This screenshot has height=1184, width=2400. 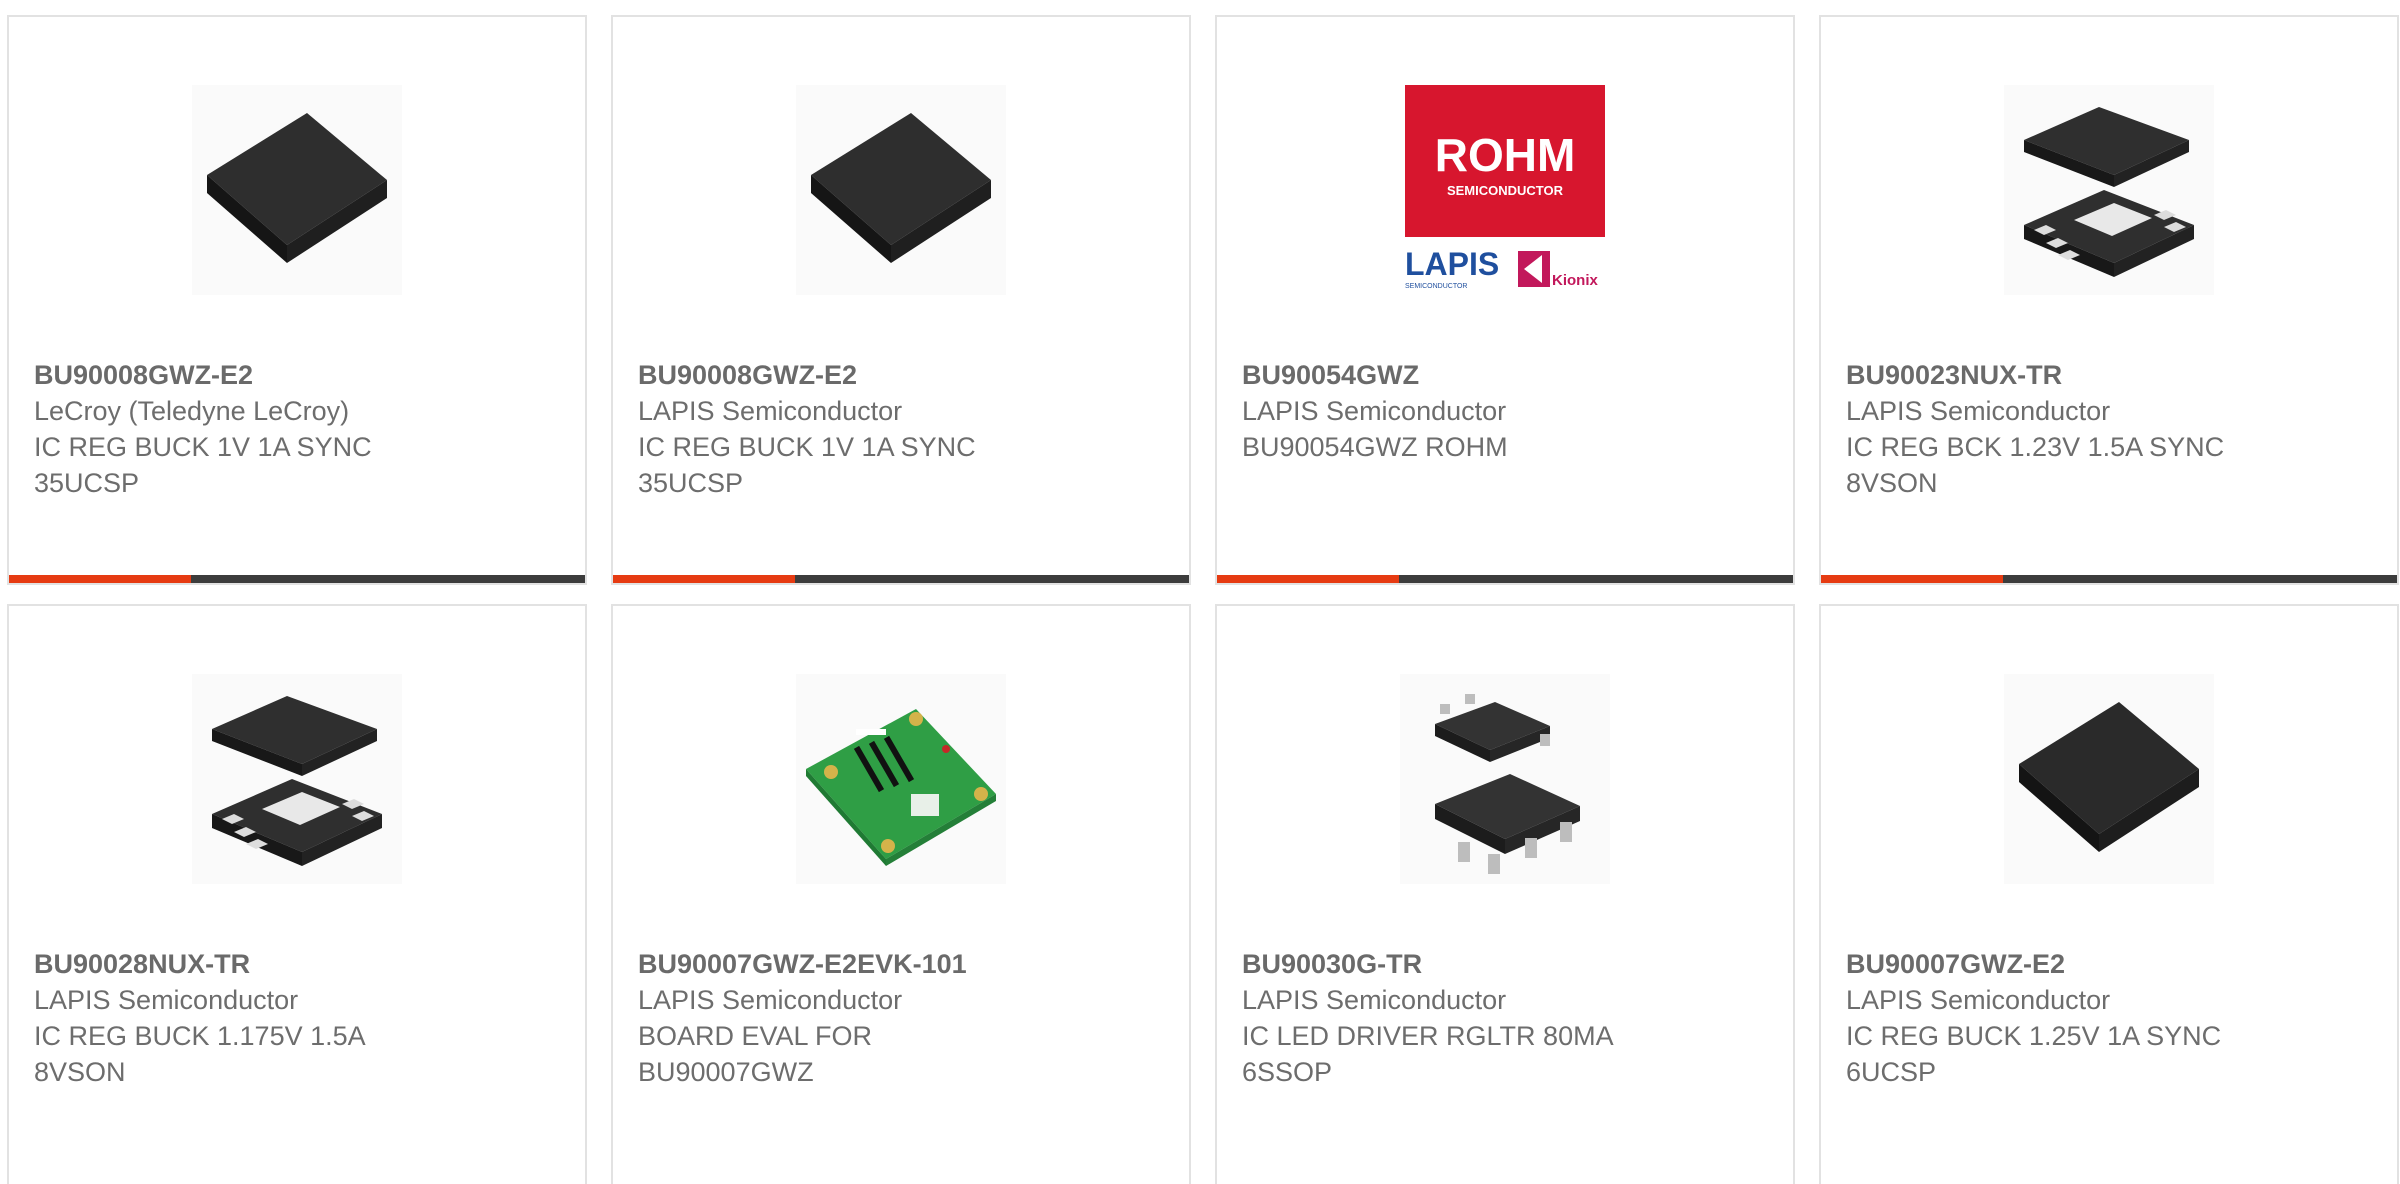 What do you see at coordinates (192, 411) in the screenshot?
I see `manufacturer-name: LeCroy (Teledyne LeCroy)` at bounding box center [192, 411].